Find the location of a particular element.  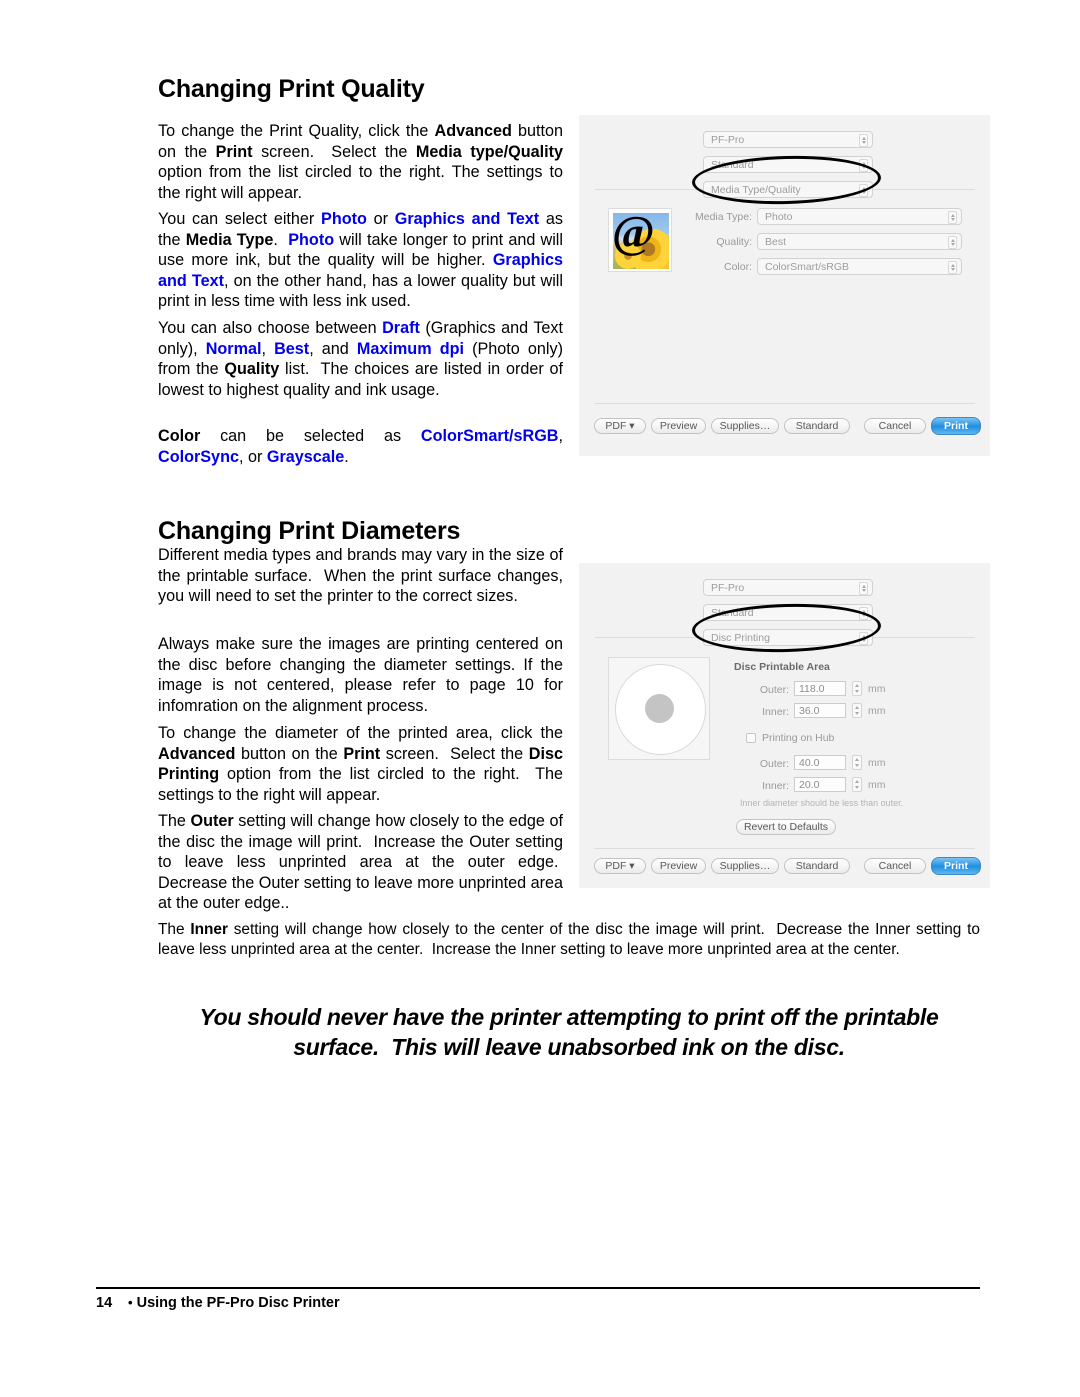

inner-unit: mm is located at coordinates (877, 711).